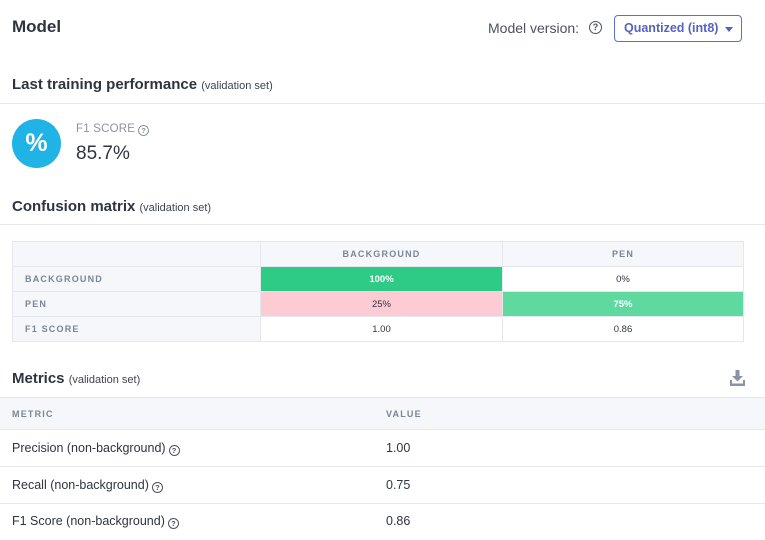  Describe the element at coordinates (737, 378) in the screenshot. I see `download-icon` at that location.